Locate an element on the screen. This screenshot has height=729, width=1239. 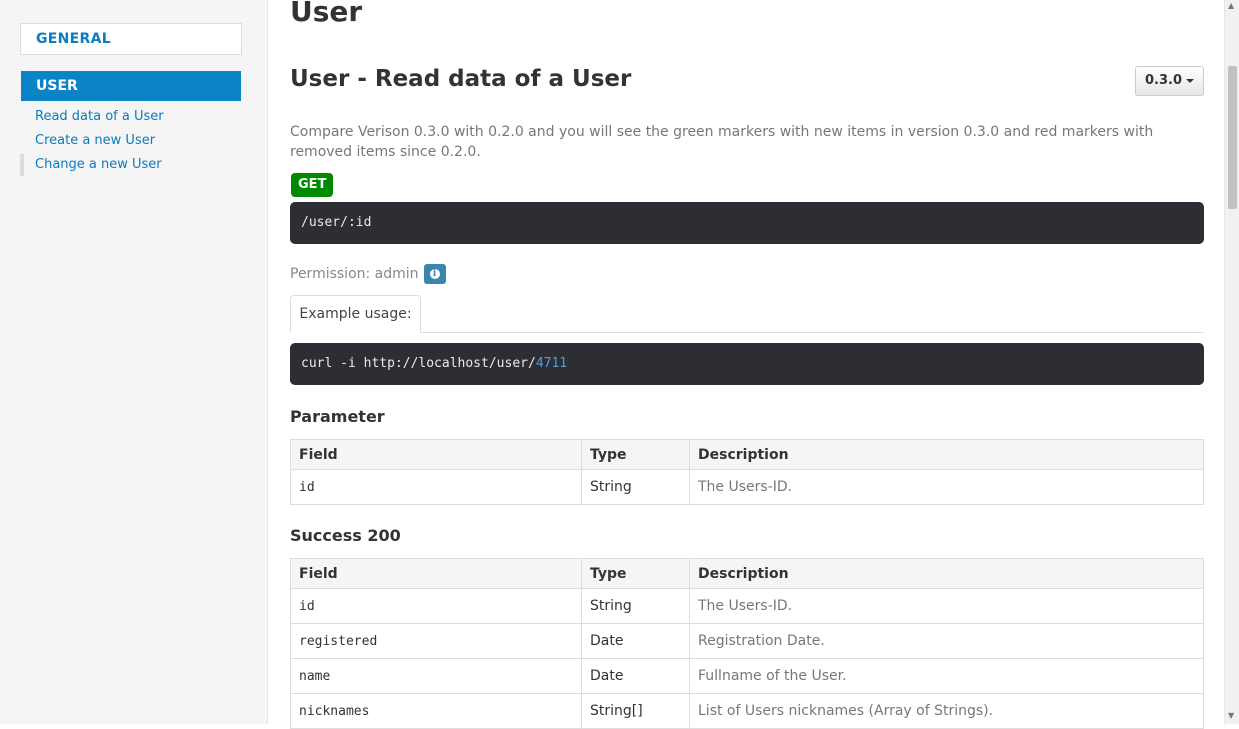
cell-field: registered is located at coordinates (436, 641).